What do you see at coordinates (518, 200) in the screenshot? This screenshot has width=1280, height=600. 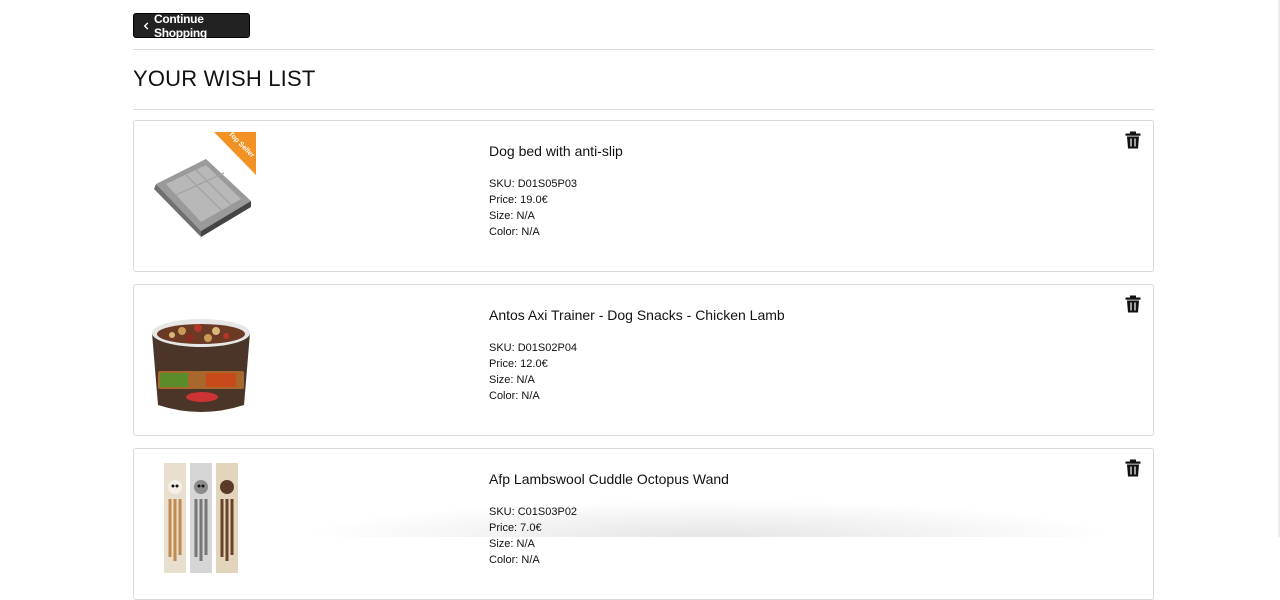 I see `product-price: Price: 19.0€` at bounding box center [518, 200].